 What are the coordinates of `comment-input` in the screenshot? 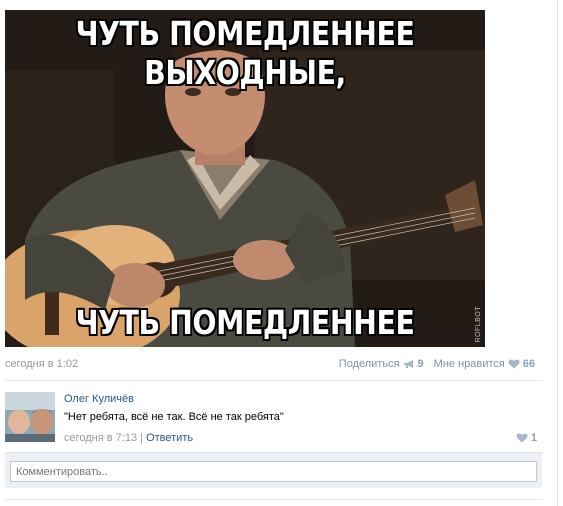 It's located at (273, 471).